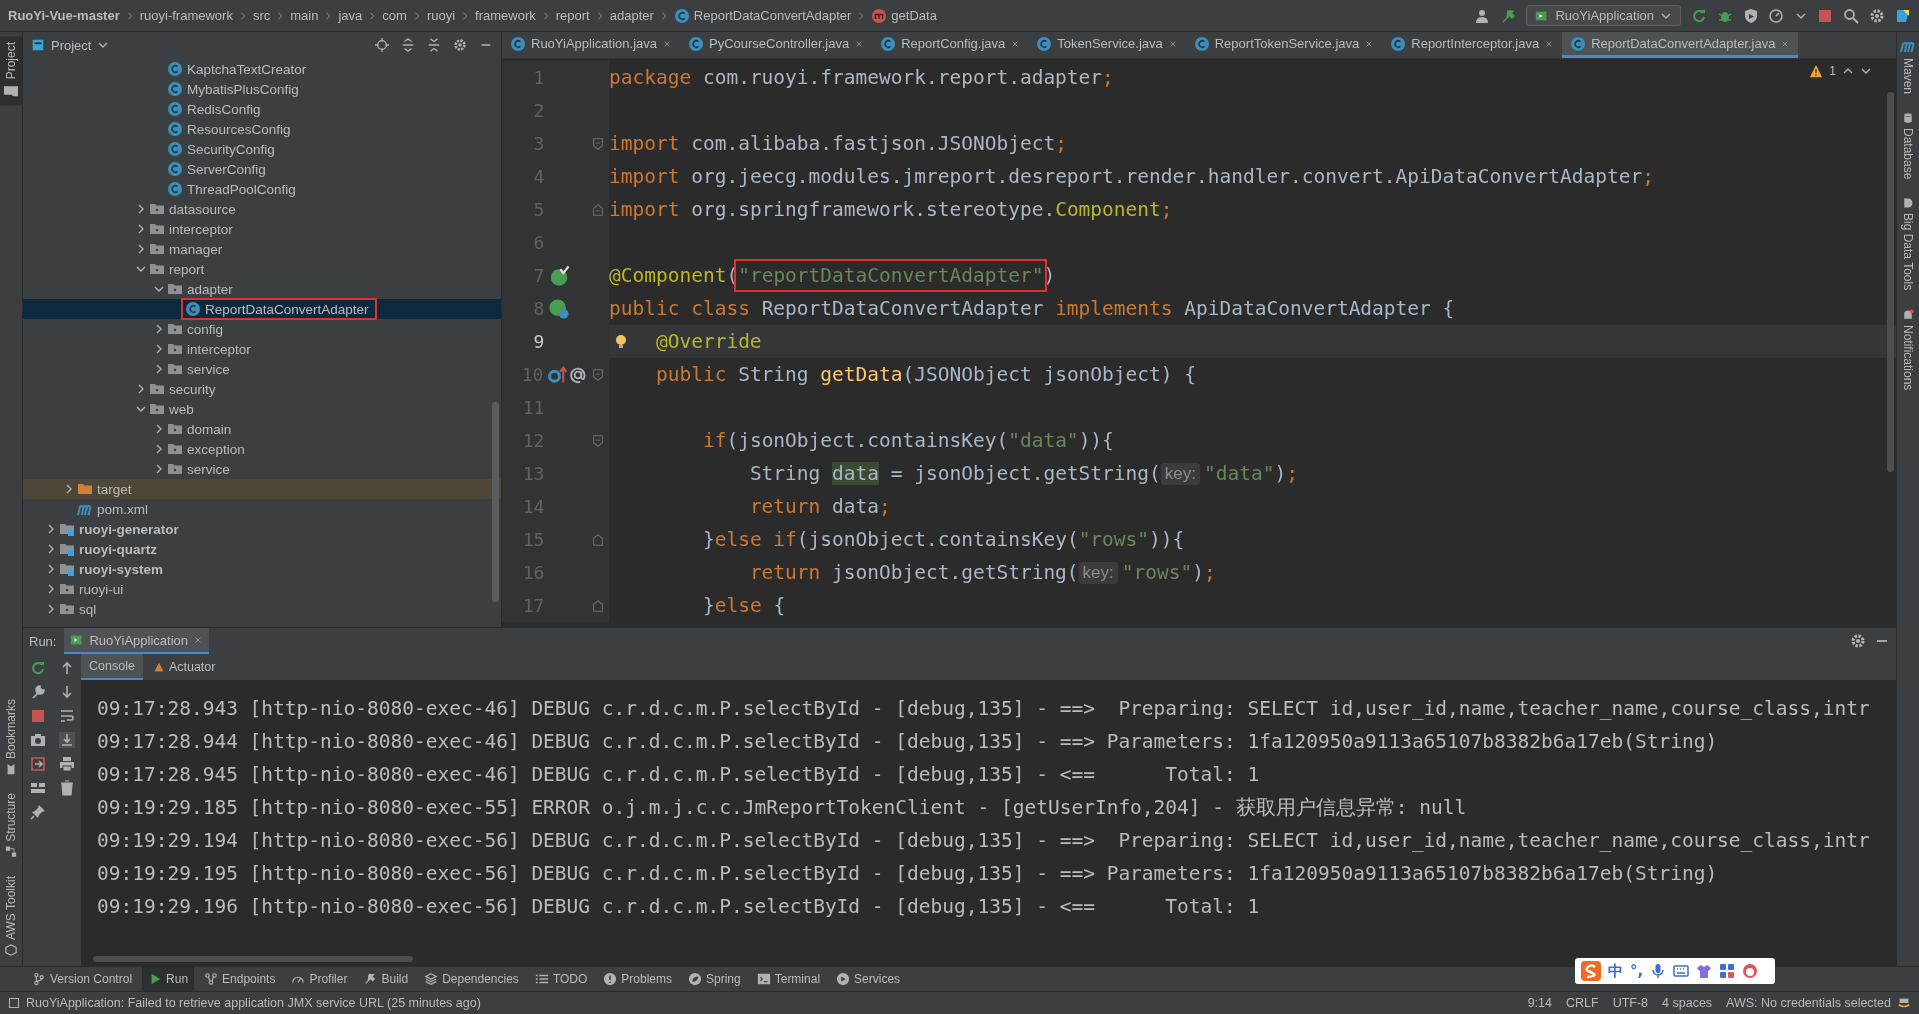  What do you see at coordinates (621, 341) in the screenshot?
I see `lightbulb-icon` at bounding box center [621, 341].